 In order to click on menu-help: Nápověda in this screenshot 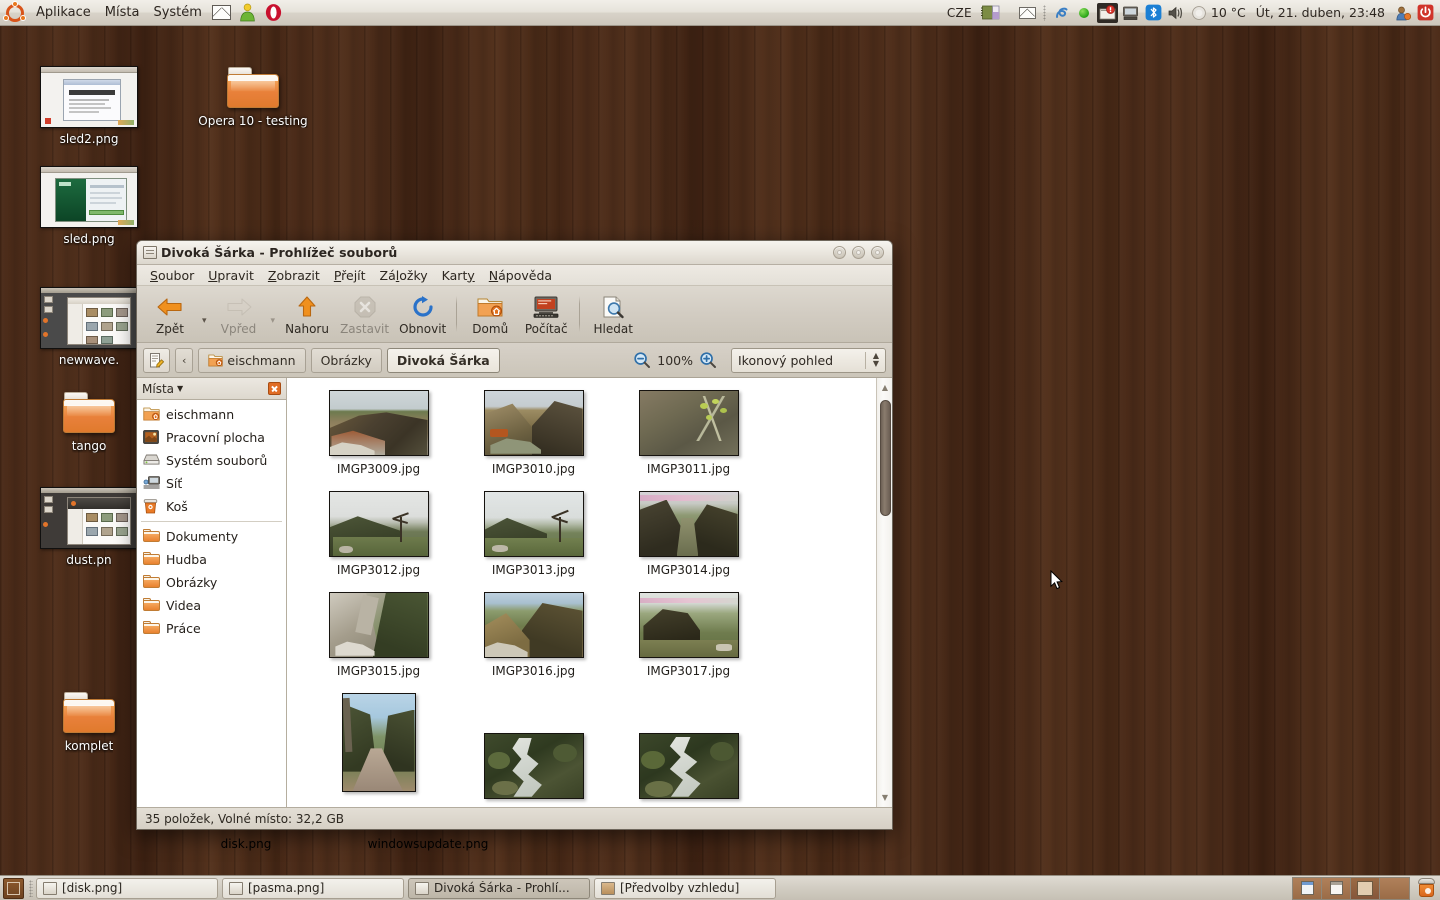, I will do `click(520, 275)`.